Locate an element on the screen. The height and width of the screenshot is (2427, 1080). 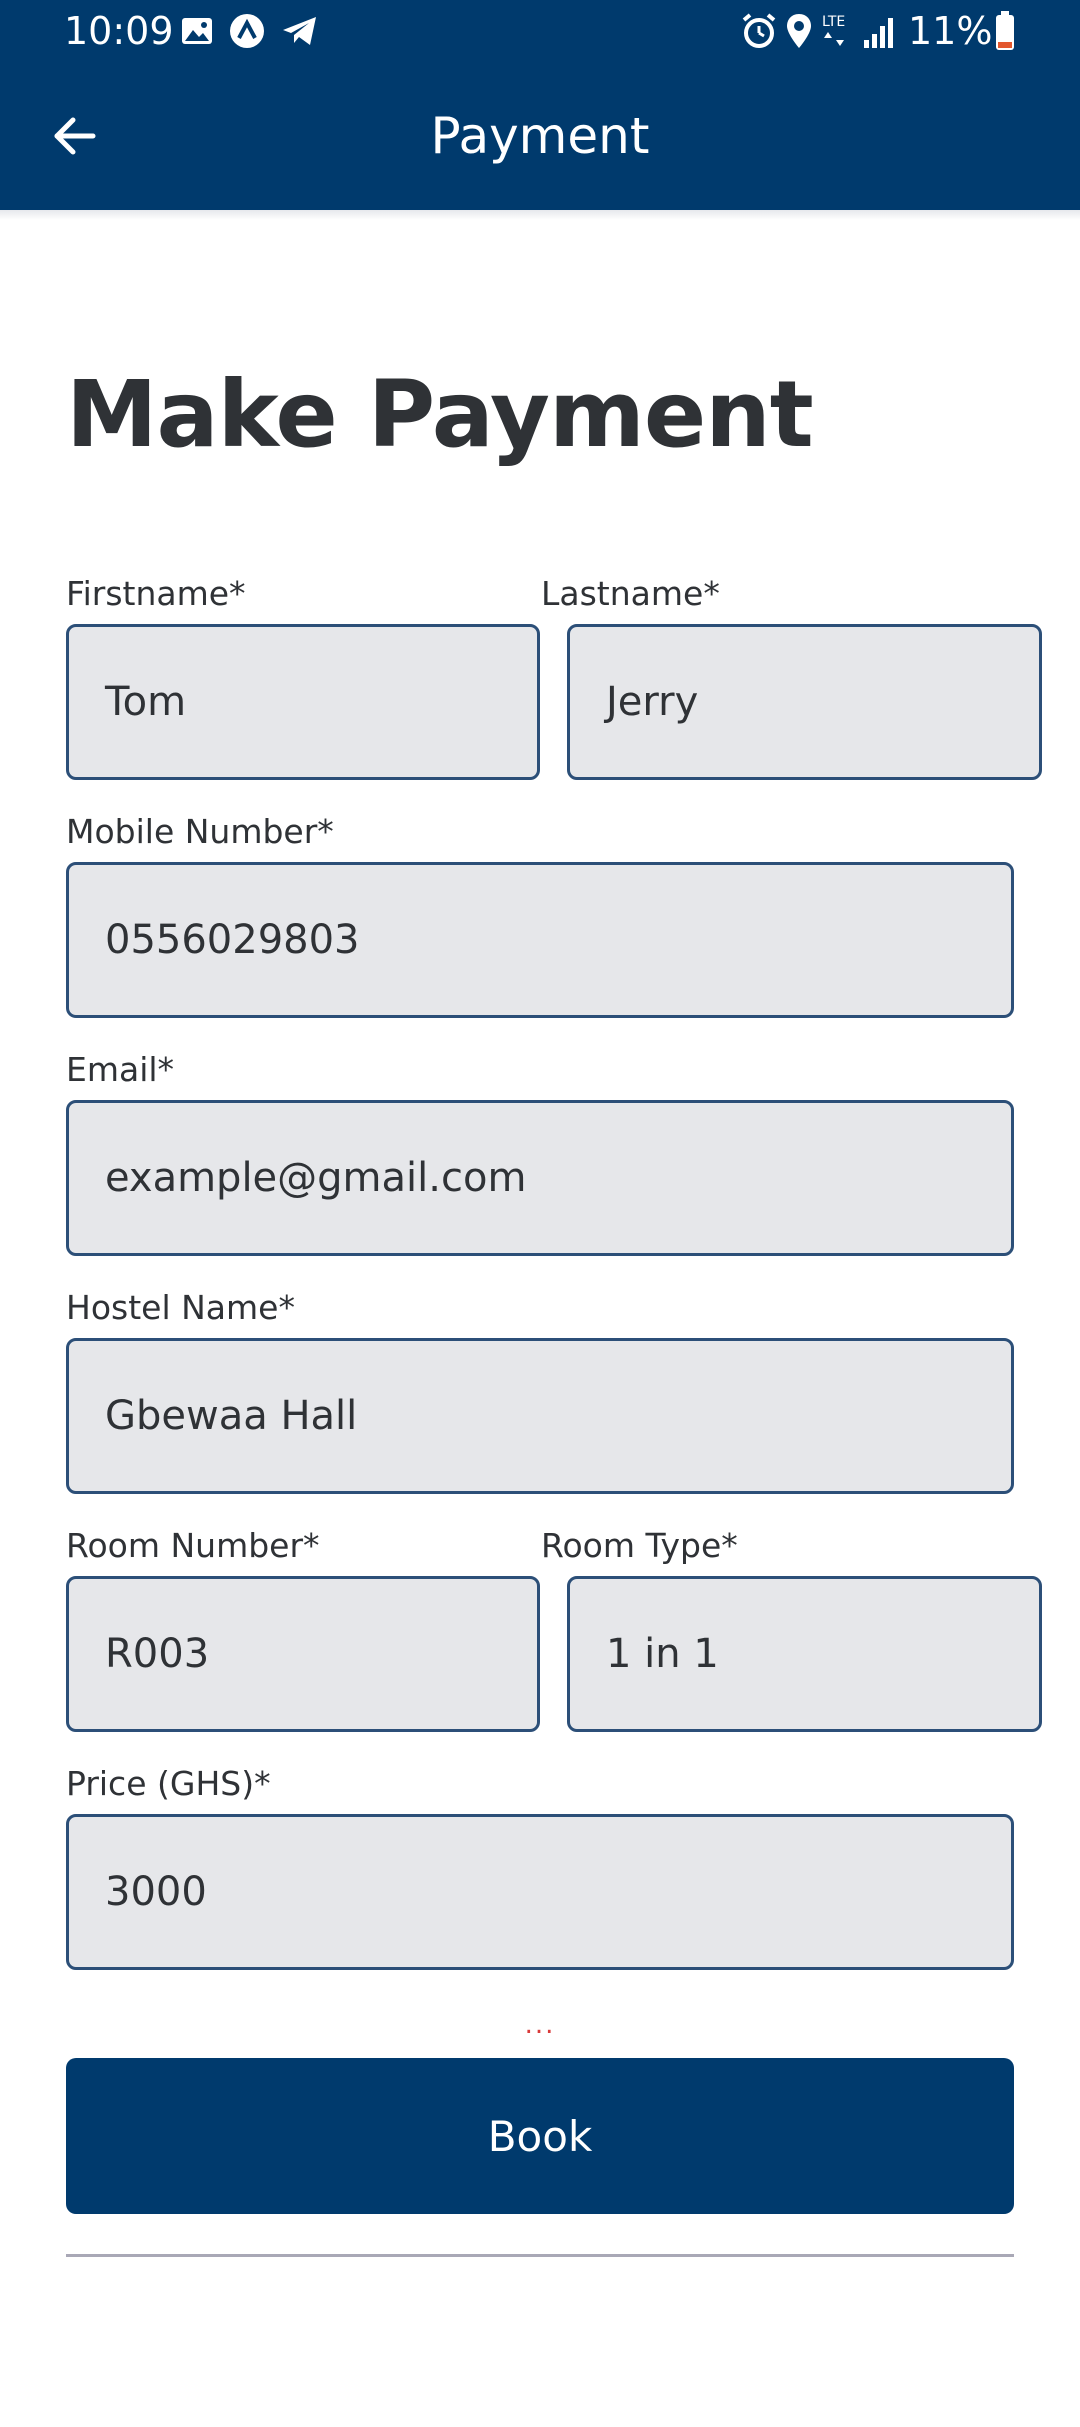
signal-icon is located at coordinates (878, 33).